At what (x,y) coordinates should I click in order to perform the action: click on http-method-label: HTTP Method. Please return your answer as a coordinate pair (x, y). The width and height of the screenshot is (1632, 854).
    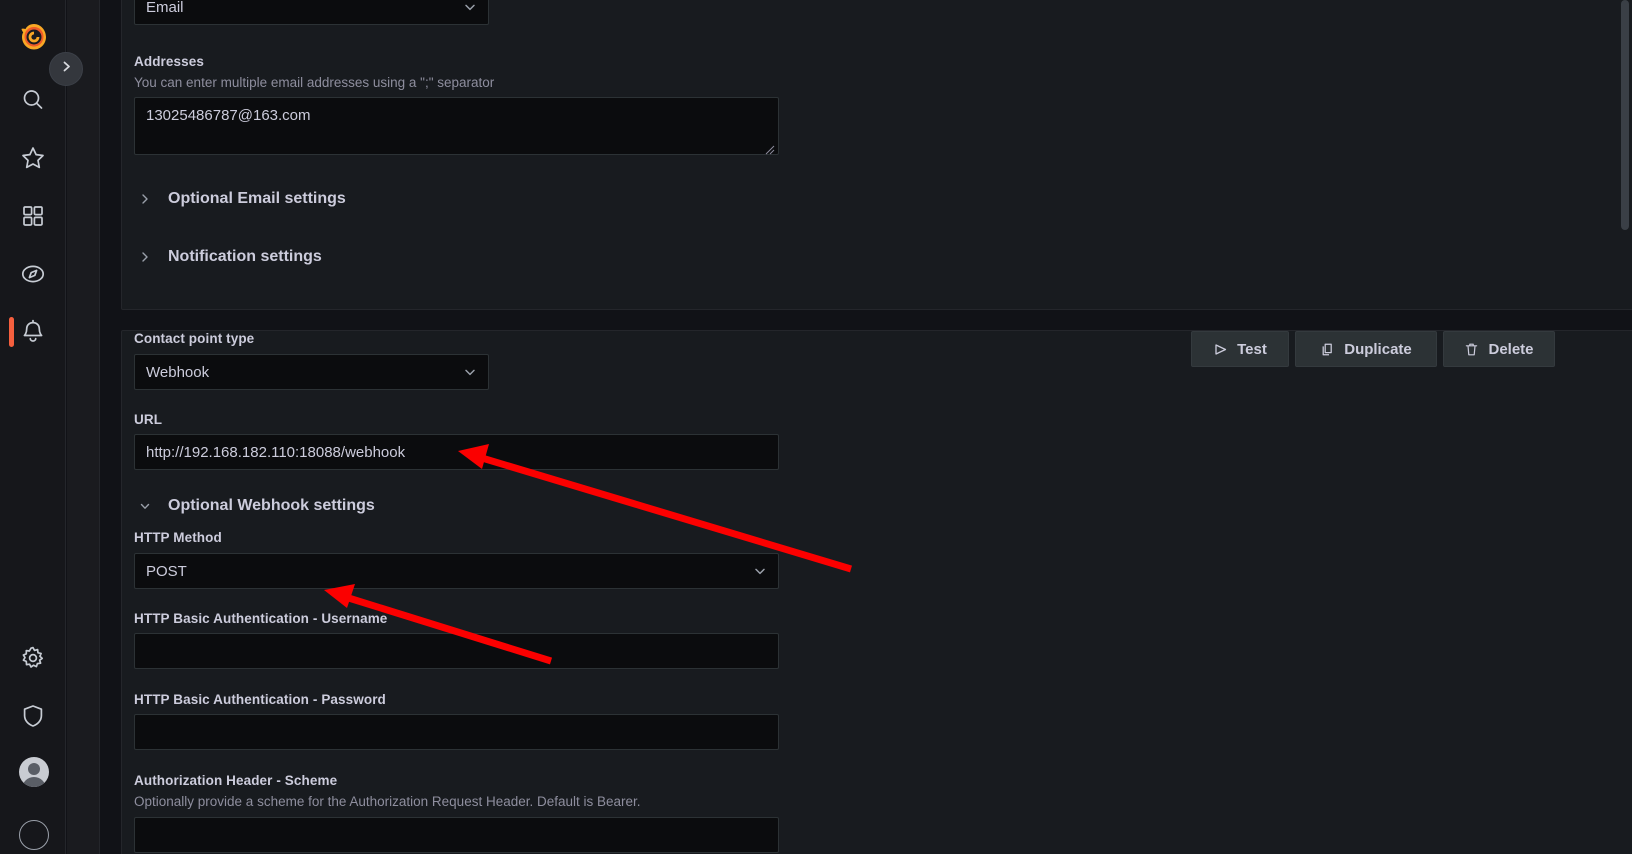
    Looking at the image, I should click on (178, 537).